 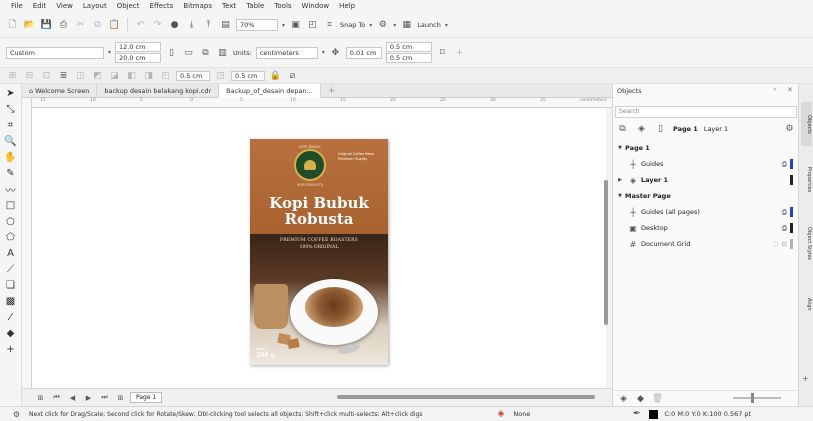 What do you see at coordinates (363, 52) in the screenshot?
I see `nudge-distance-field: 0.01 cm` at bounding box center [363, 52].